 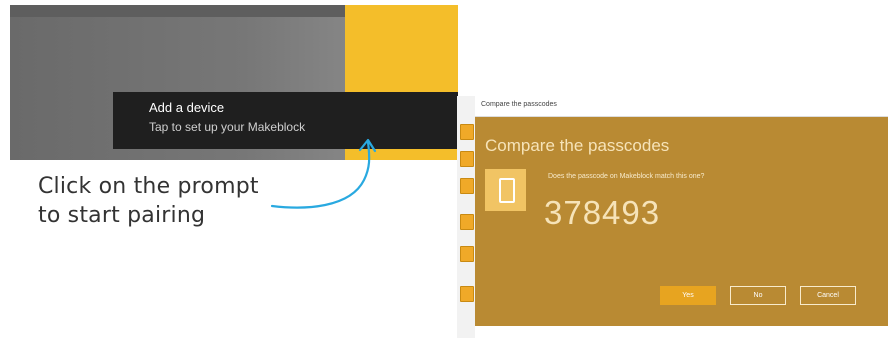 What do you see at coordinates (681, 106) in the screenshot?
I see `dialog-title-bar: Compare the passcodes` at bounding box center [681, 106].